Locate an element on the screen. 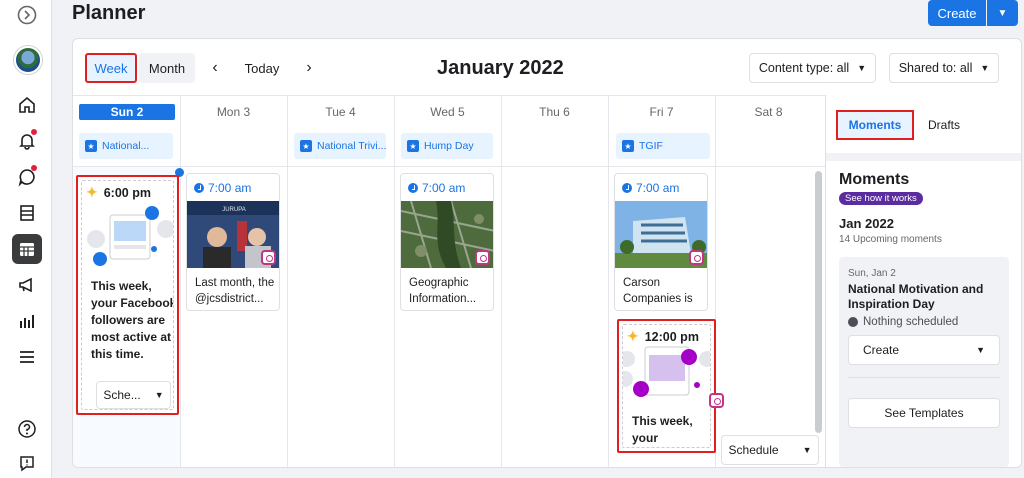 The width and height of the screenshot is (1024, 478). meta-logo-icon is located at coordinates (27, 15).